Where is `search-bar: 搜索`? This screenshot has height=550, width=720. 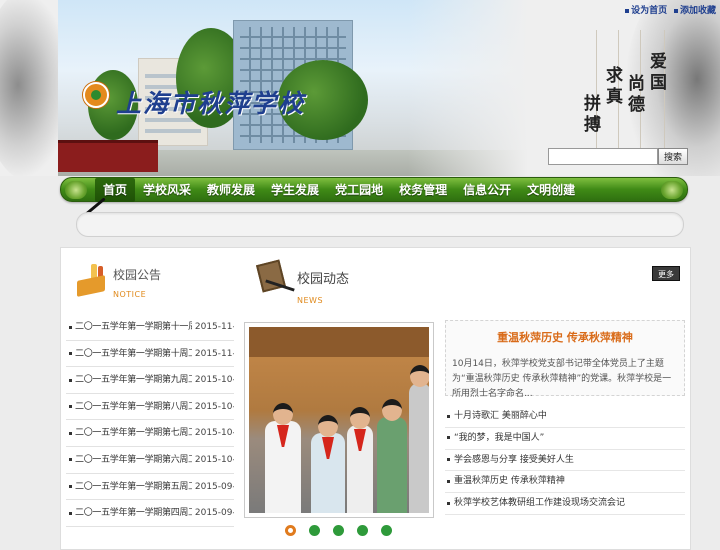
search-bar: 搜索 is located at coordinates (618, 156).